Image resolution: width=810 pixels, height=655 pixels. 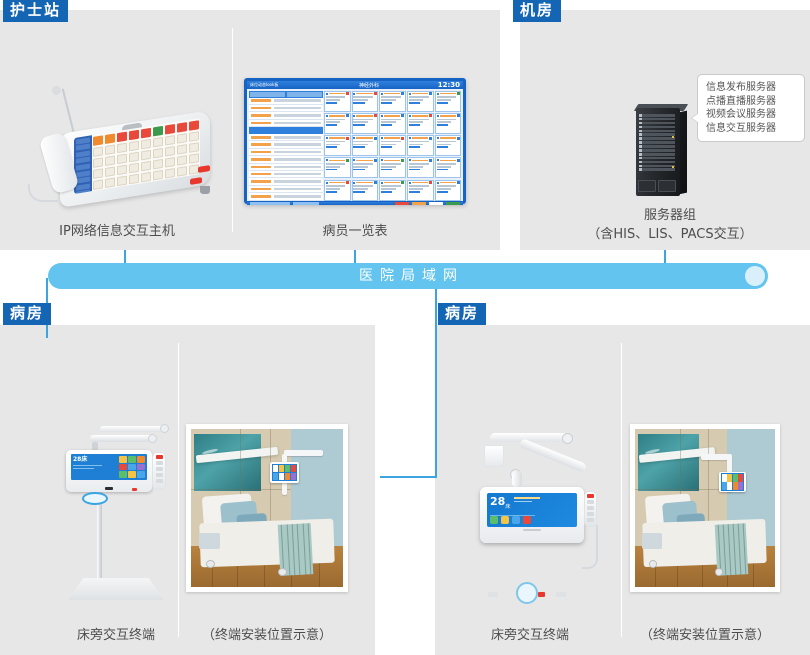 What do you see at coordinates (303, 452) in the screenshot?
I see `terminal-support-arm` at bounding box center [303, 452].